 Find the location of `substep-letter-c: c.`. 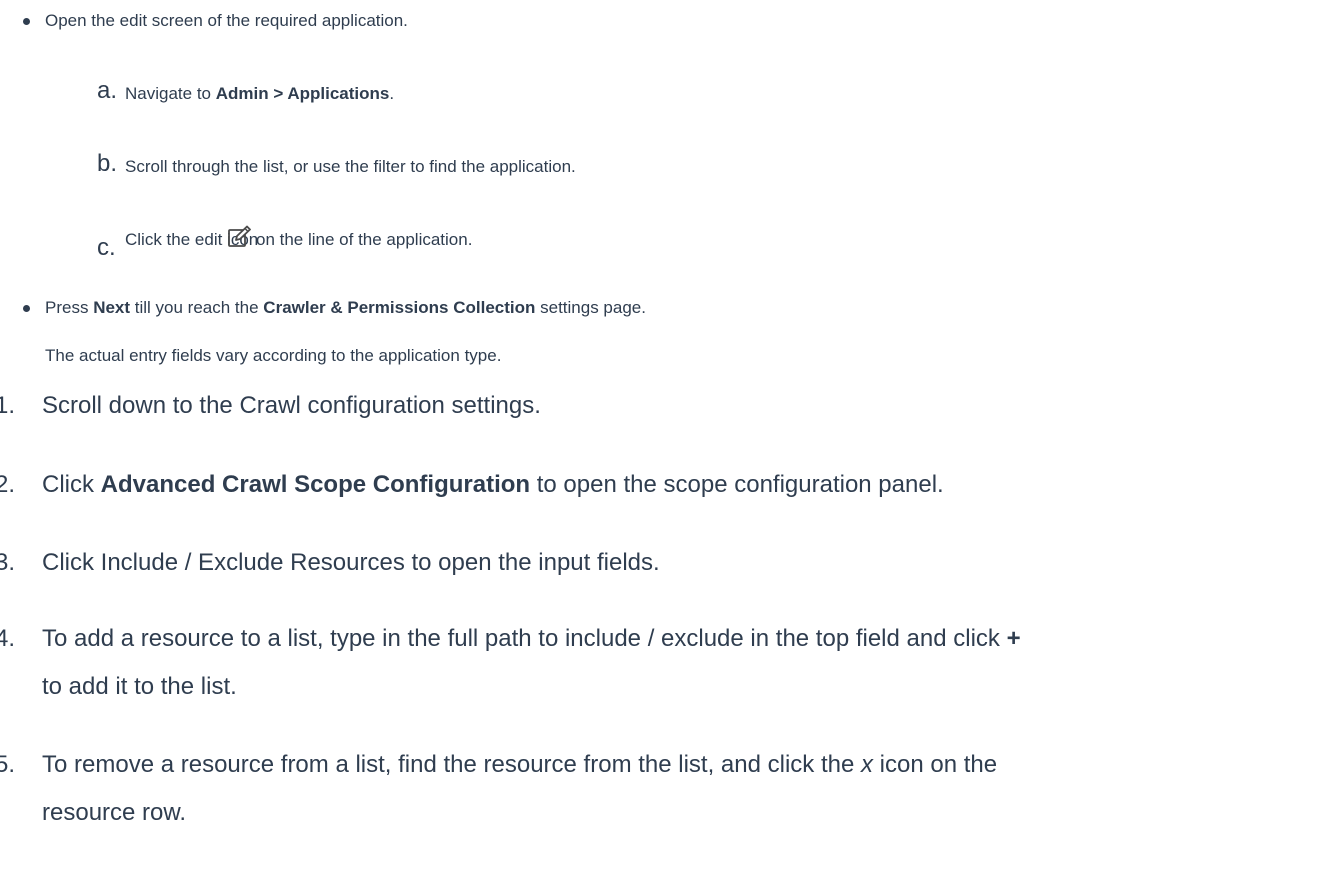

substep-letter-c: c. is located at coordinates (106, 247).